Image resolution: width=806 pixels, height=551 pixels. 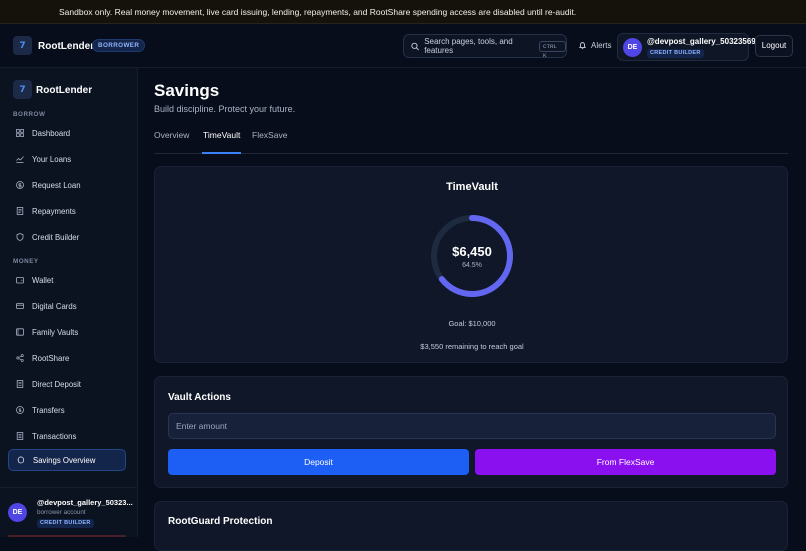 What do you see at coordinates (54, 306) in the screenshot?
I see `sidebar-item-label: Digital Cards` at bounding box center [54, 306].